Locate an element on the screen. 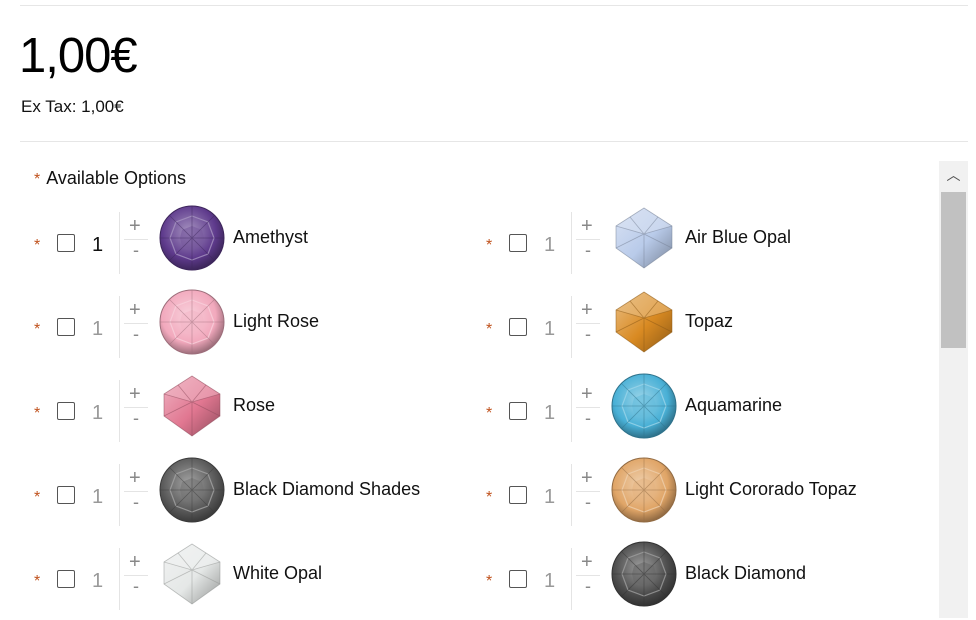 The image size is (976, 620). option-name: Light Rose is located at coordinates (276, 321).